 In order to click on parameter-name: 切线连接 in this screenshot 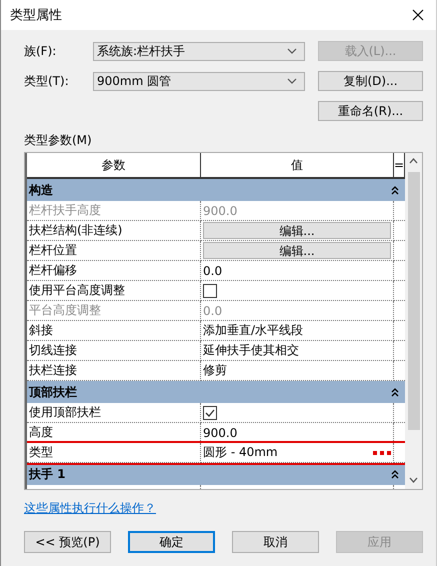, I will do `click(114, 351)`.